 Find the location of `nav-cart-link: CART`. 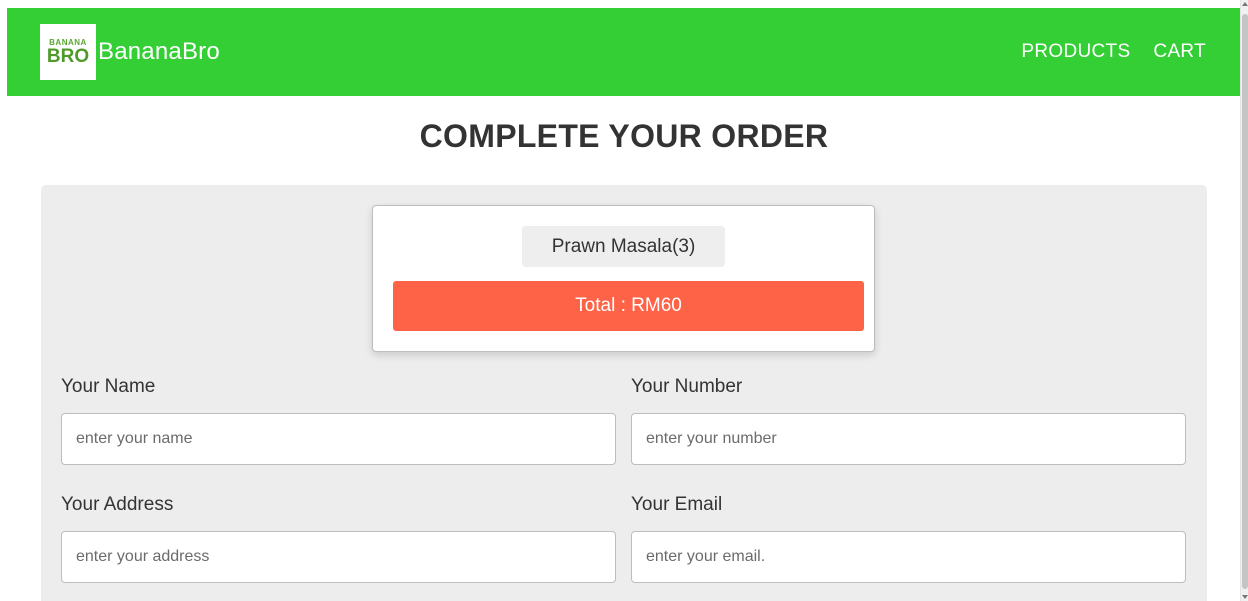

nav-cart-link: CART is located at coordinates (1179, 52).